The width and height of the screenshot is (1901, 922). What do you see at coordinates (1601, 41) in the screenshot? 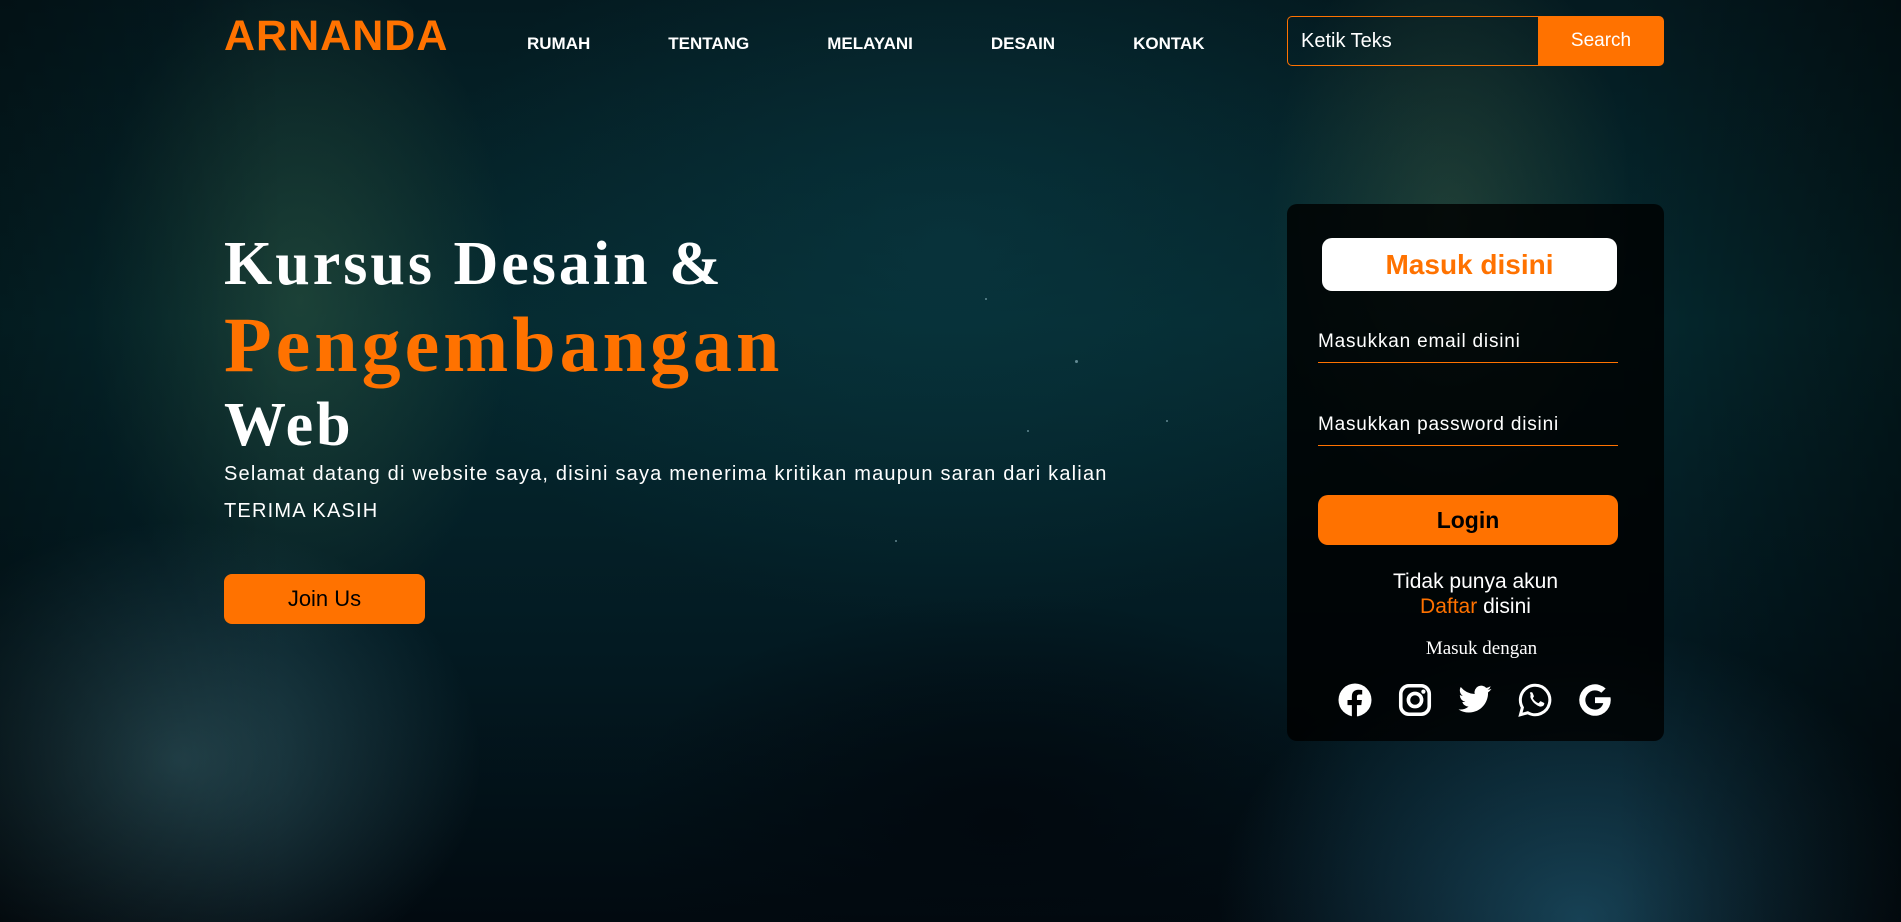
I see `search-button: Search` at bounding box center [1601, 41].